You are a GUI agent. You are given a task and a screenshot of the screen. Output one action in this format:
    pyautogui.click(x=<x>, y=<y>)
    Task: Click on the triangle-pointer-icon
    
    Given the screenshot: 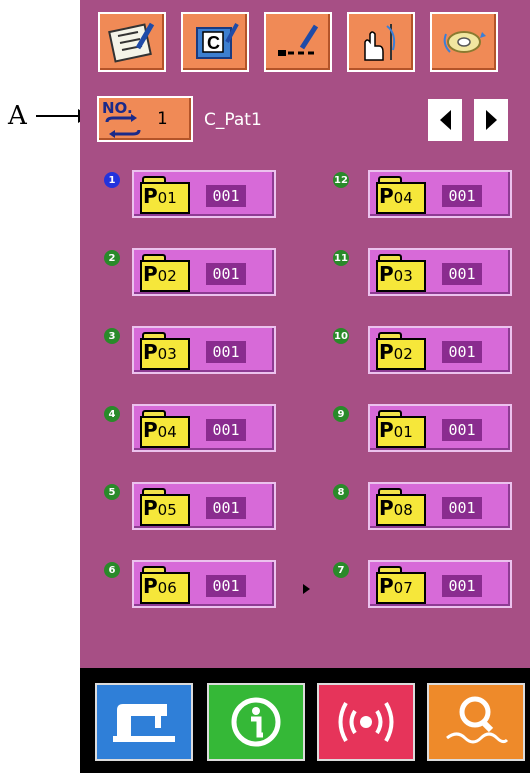 What is the action you would take?
    pyautogui.click(x=306, y=589)
    